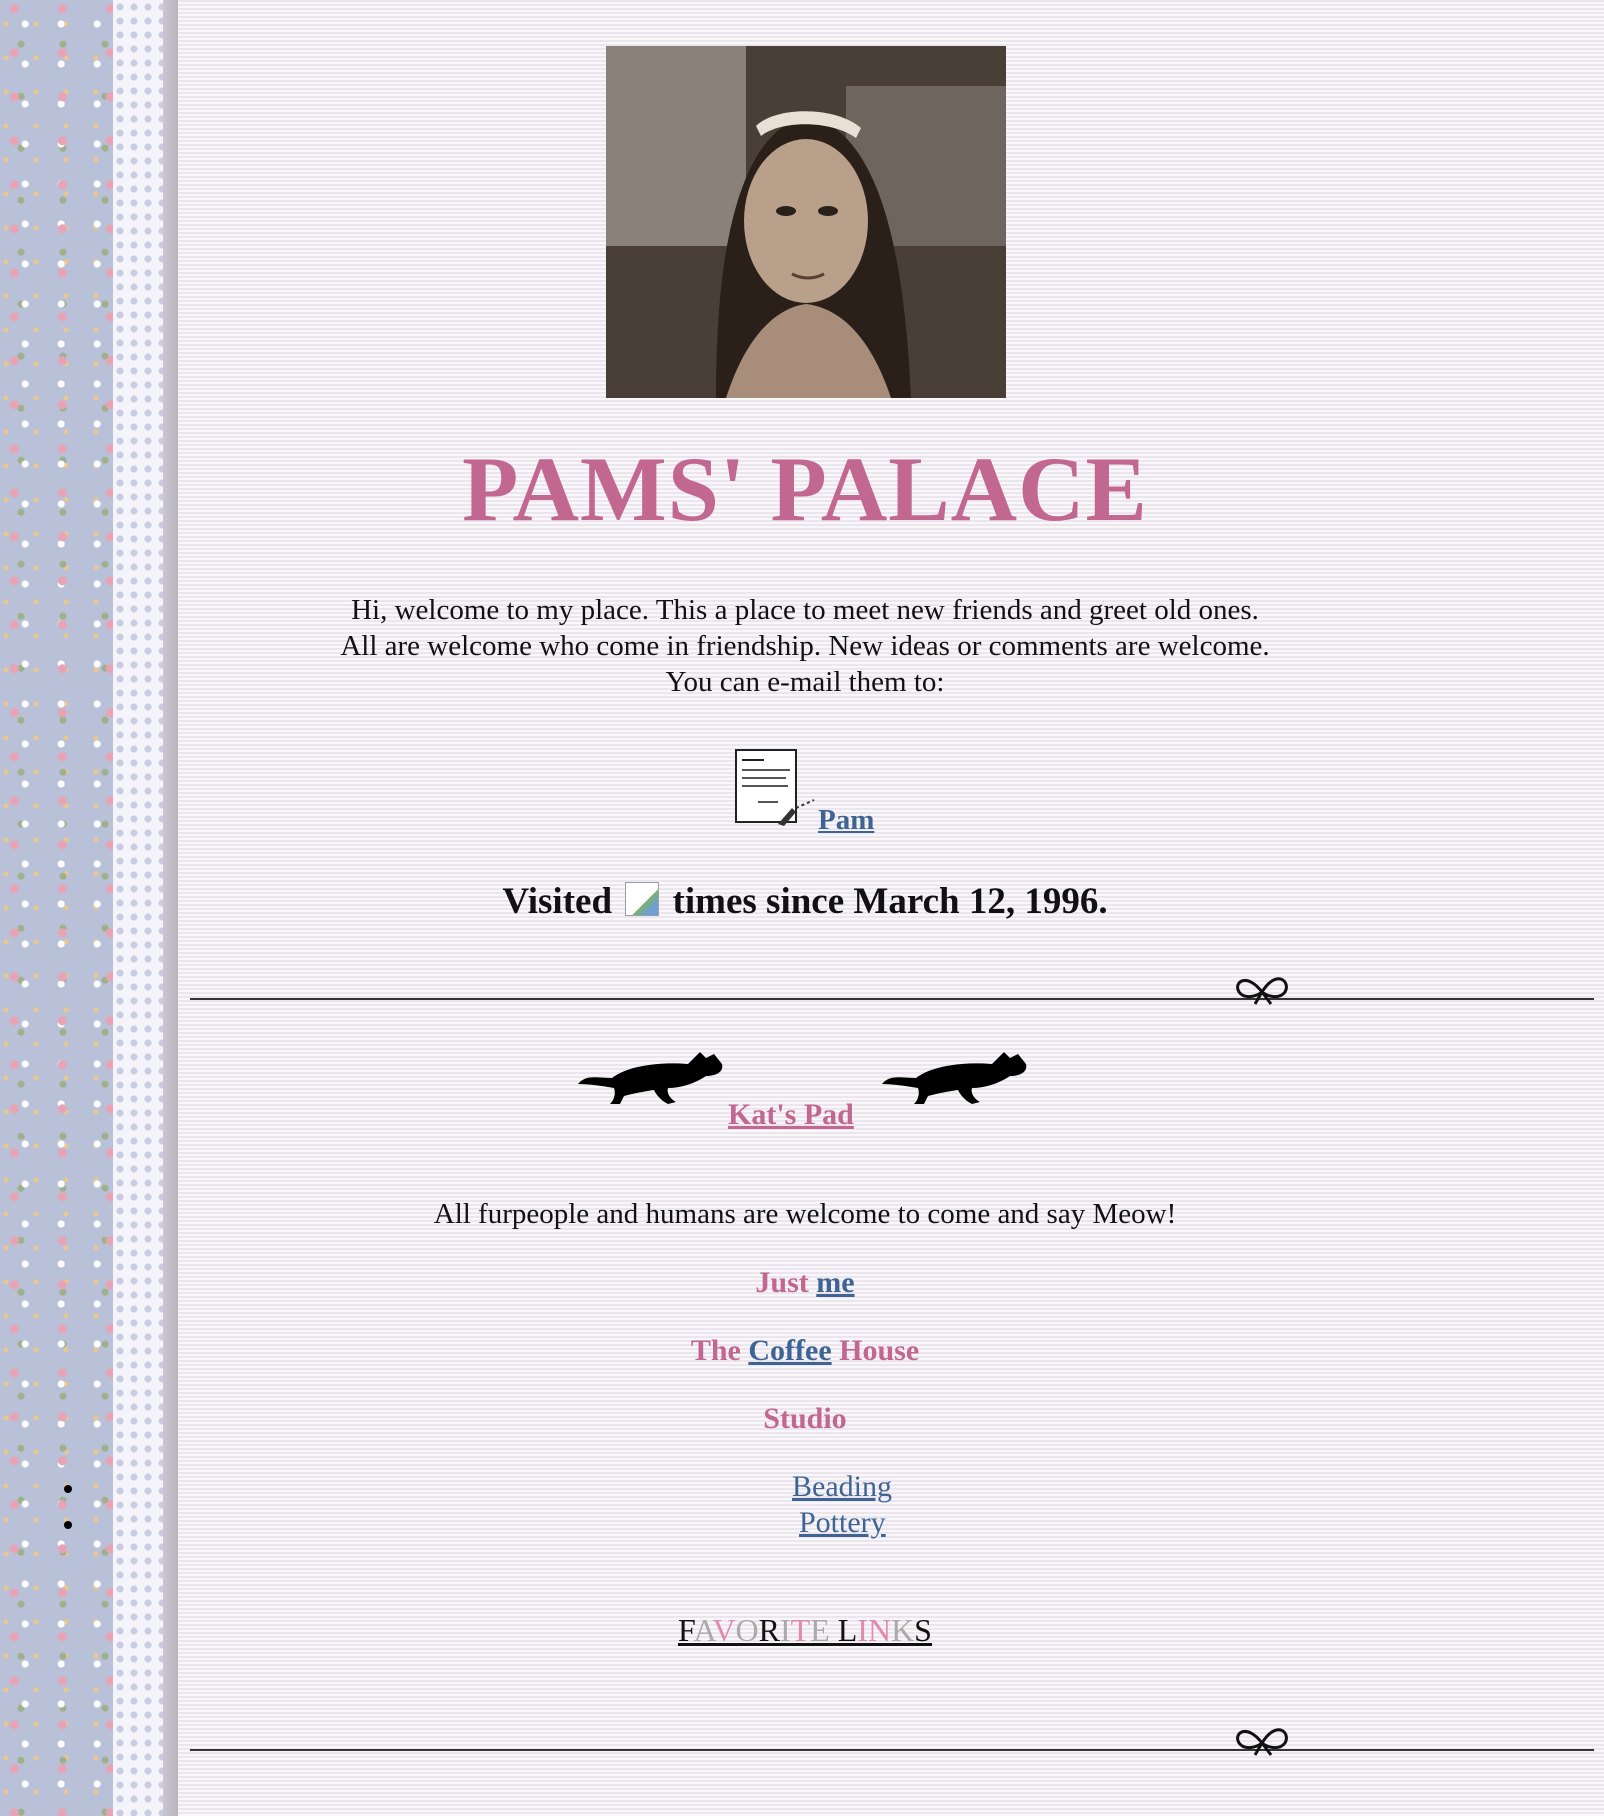  What do you see at coordinates (769, 1630) in the screenshot?
I see `favorite-letter: R` at bounding box center [769, 1630].